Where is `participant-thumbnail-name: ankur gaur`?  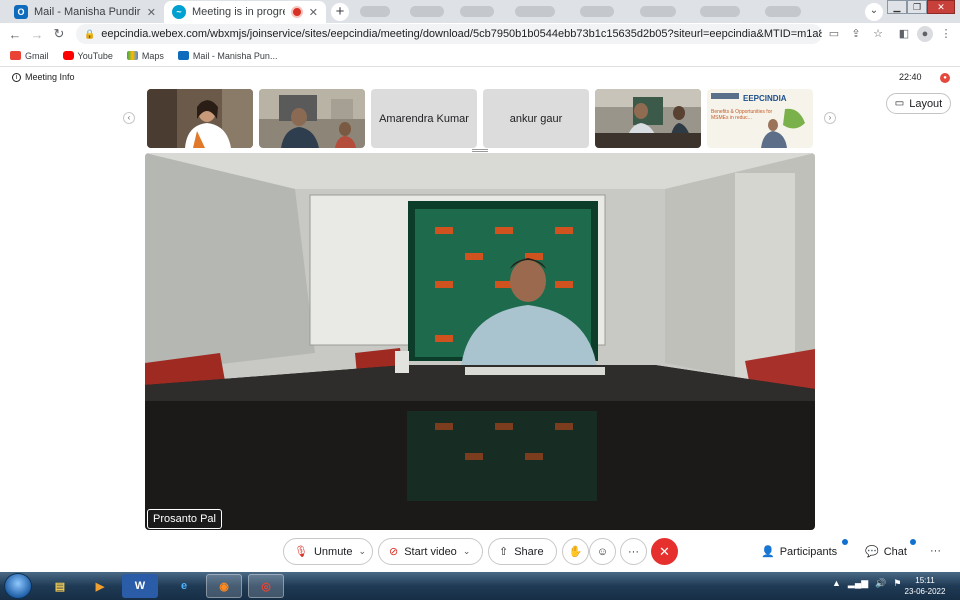 participant-thumbnail-name: ankur gaur is located at coordinates (536, 118).